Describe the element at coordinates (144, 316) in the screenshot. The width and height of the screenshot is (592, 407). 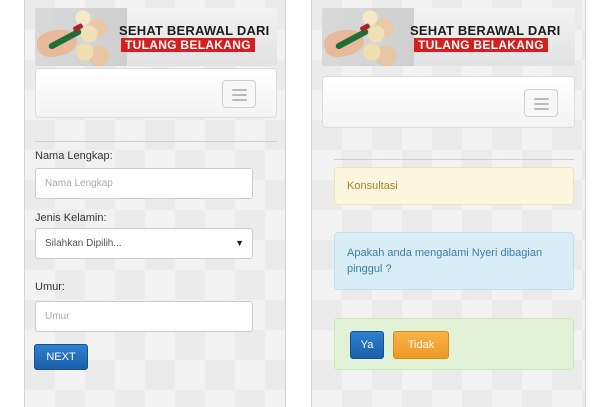
I see `age-input` at that location.